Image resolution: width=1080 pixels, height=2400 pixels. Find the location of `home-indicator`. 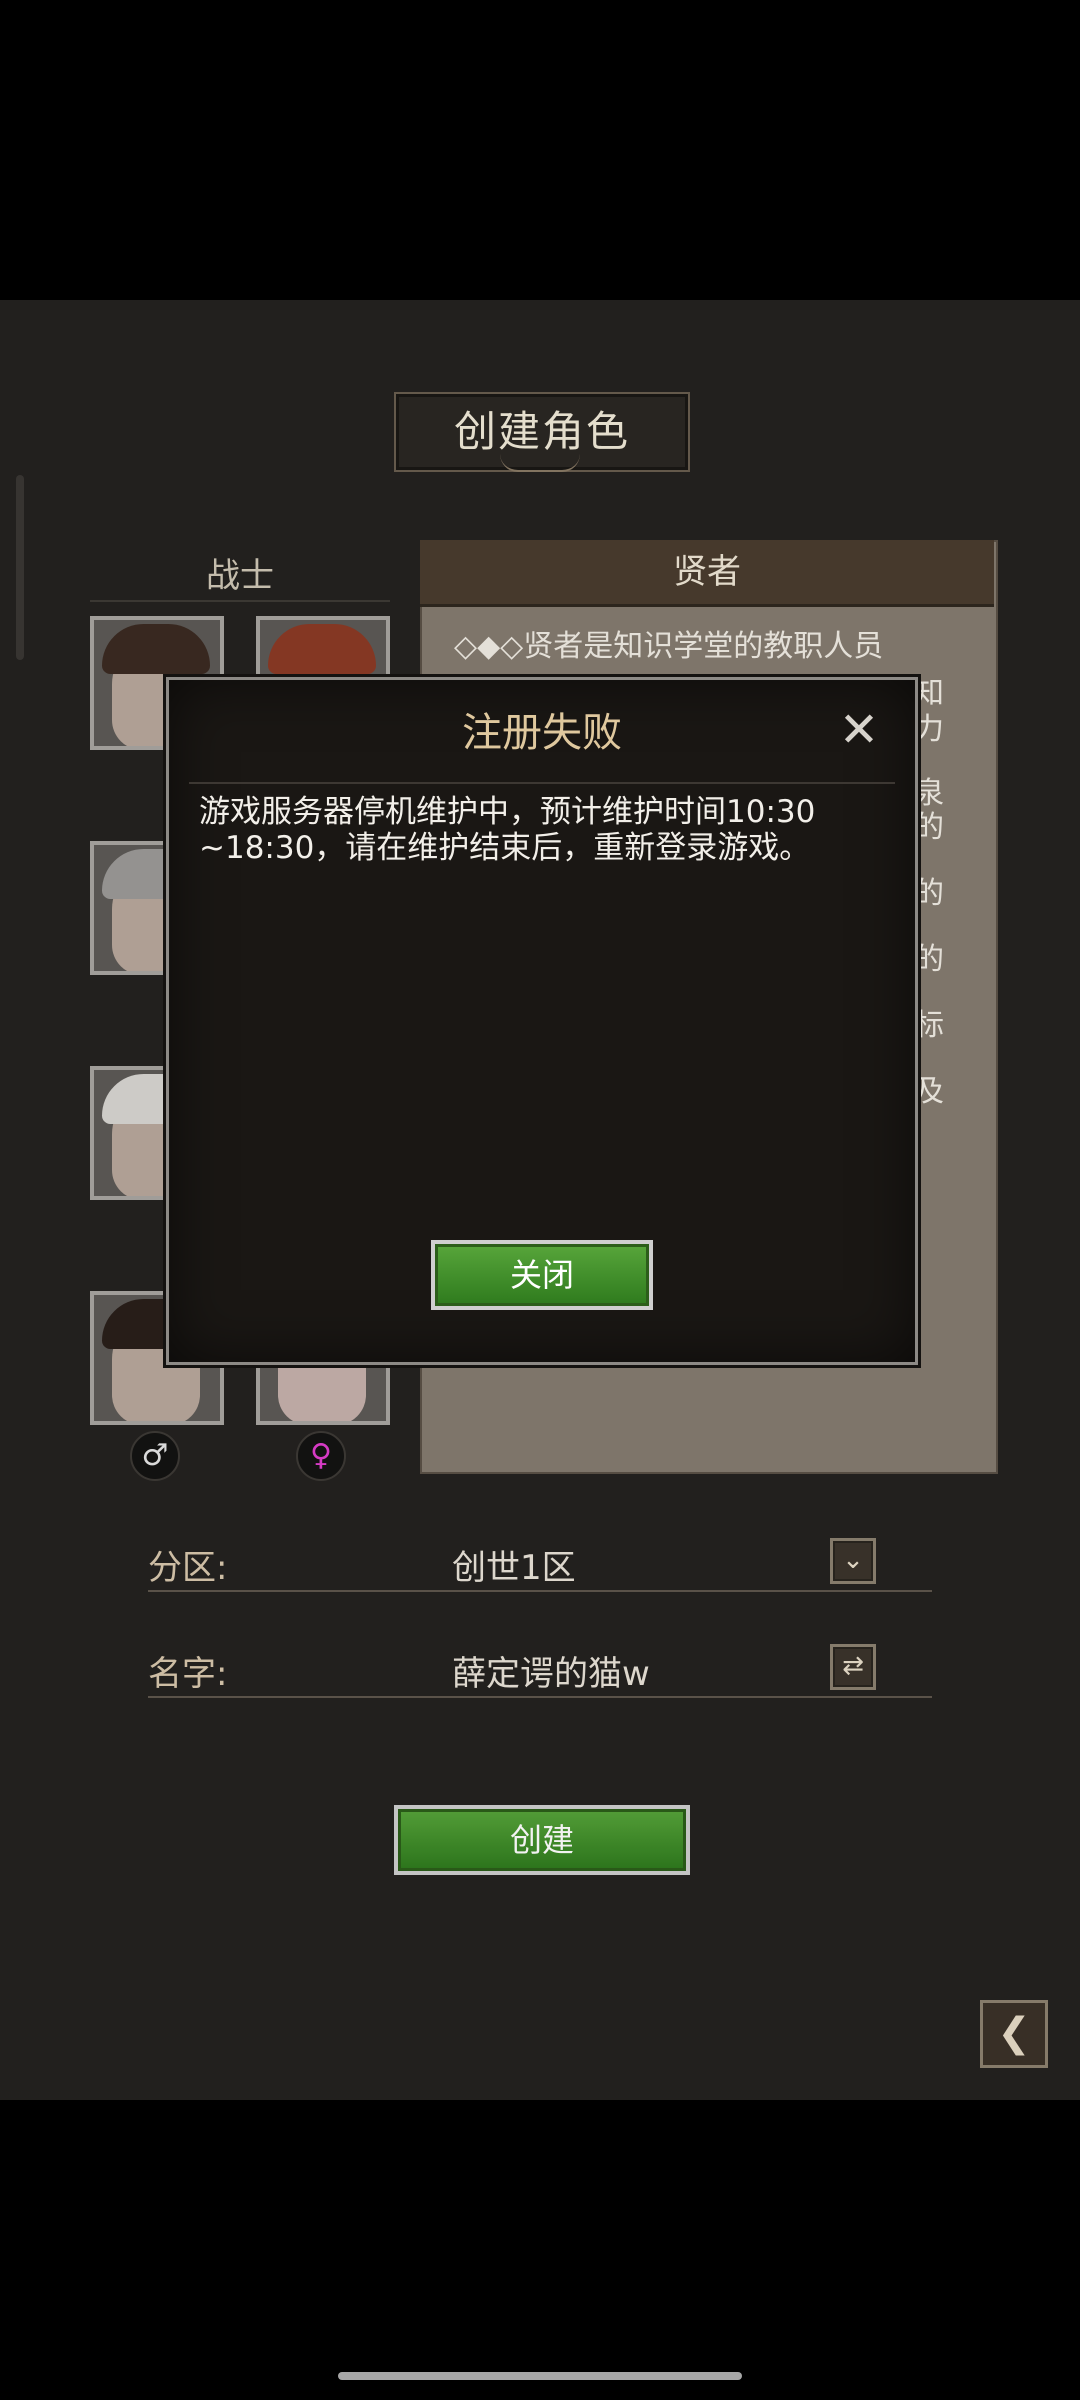

home-indicator is located at coordinates (540, 2376).